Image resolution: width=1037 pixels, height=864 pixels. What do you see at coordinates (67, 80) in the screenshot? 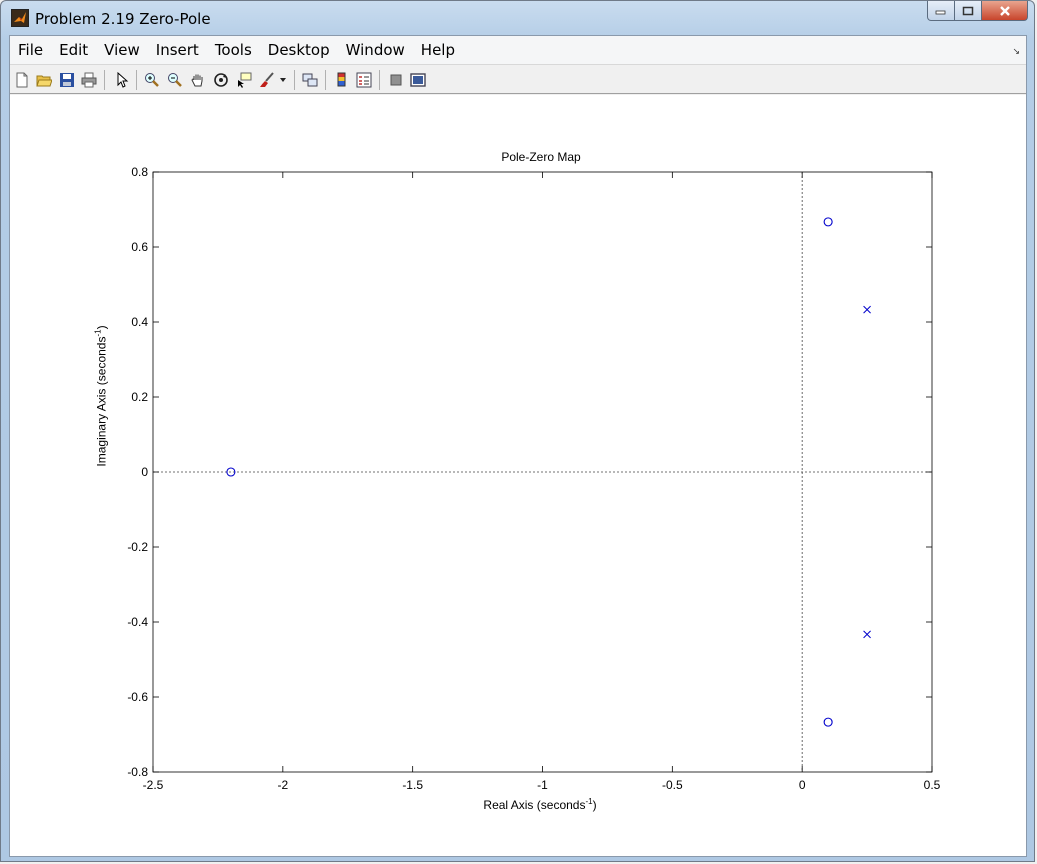
I see `save-icon` at bounding box center [67, 80].